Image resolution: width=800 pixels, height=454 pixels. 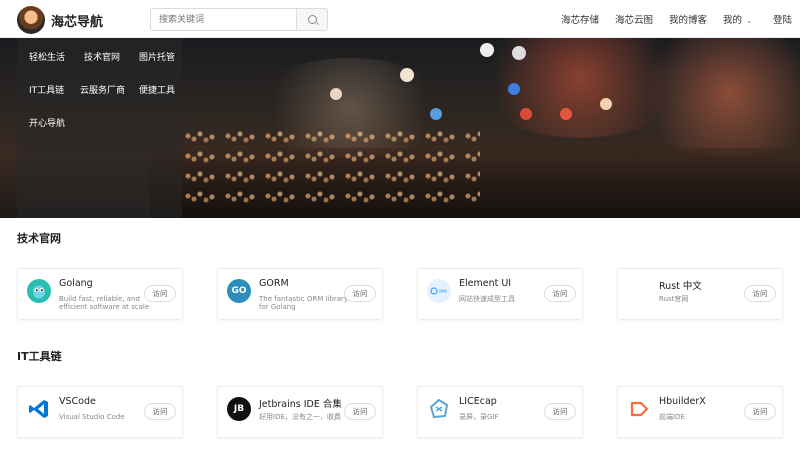 What do you see at coordinates (39, 409) in the screenshot?
I see `vscode-icon` at bounding box center [39, 409].